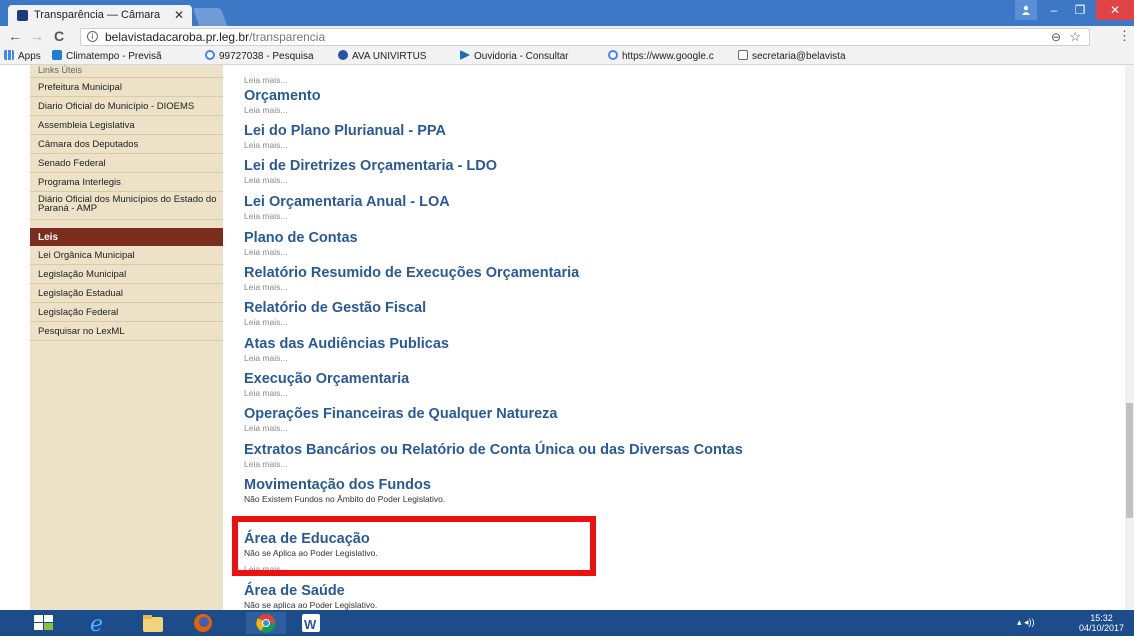 This screenshot has width=1134, height=639. Describe the element at coordinates (326, 379) in the screenshot. I see `entry-title-link: Execução Orçamentaria` at that location.